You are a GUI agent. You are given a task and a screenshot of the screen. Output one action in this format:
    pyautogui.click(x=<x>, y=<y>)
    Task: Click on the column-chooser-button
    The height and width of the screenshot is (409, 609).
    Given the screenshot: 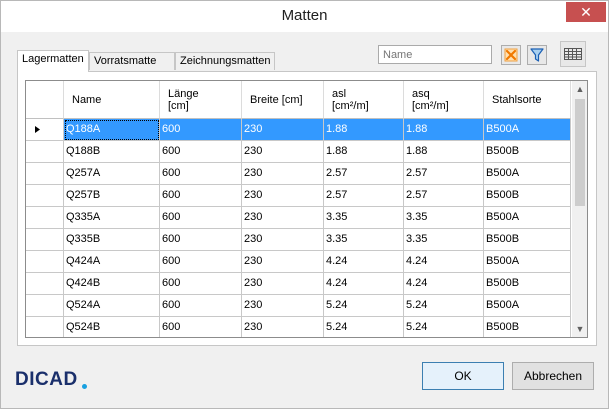 What is the action you would take?
    pyautogui.click(x=573, y=54)
    